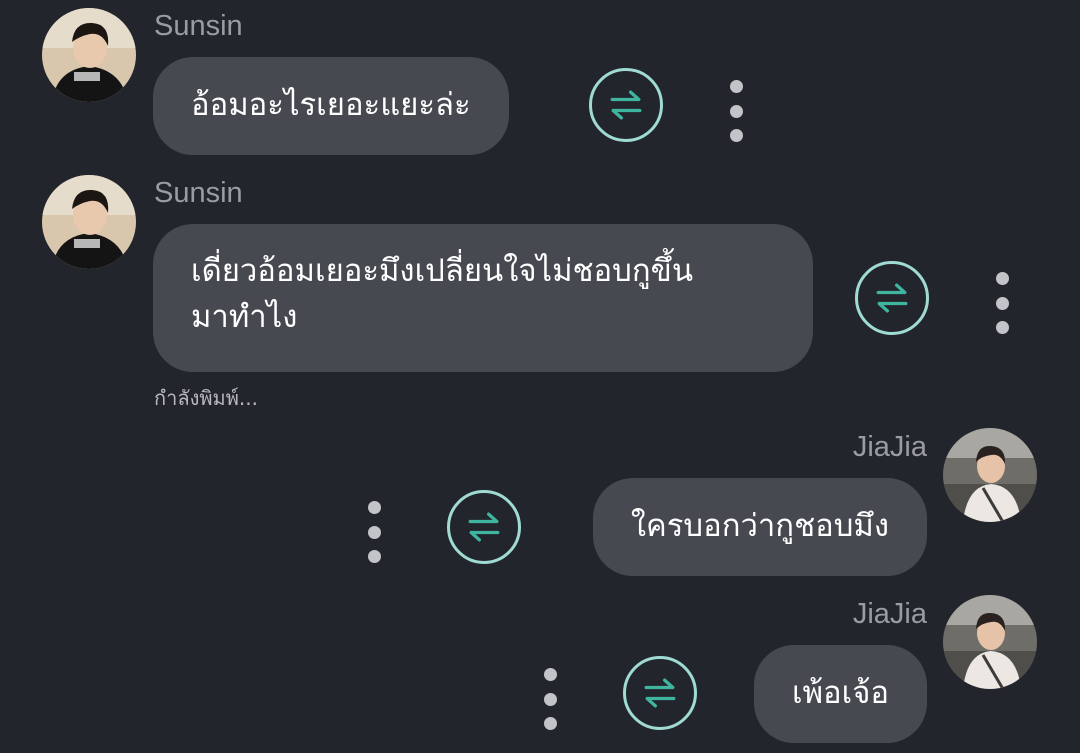  What do you see at coordinates (442, 271) in the screenshot?
I see `message-line: เดี่ยวอ้อมเยอะมึงเปลี่ยนใจไม่ชอบกูขึ้น` at bounding box center [442, 271].